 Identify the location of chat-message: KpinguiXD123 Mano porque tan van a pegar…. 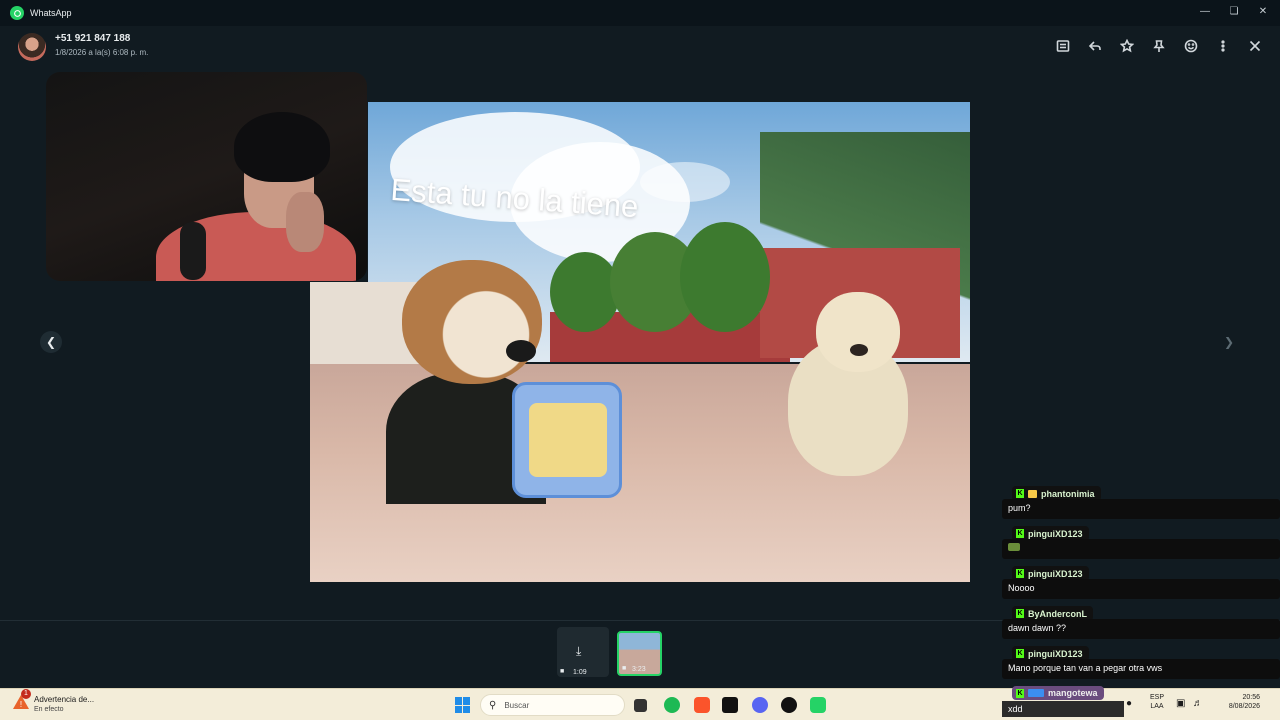
(1141, 664).